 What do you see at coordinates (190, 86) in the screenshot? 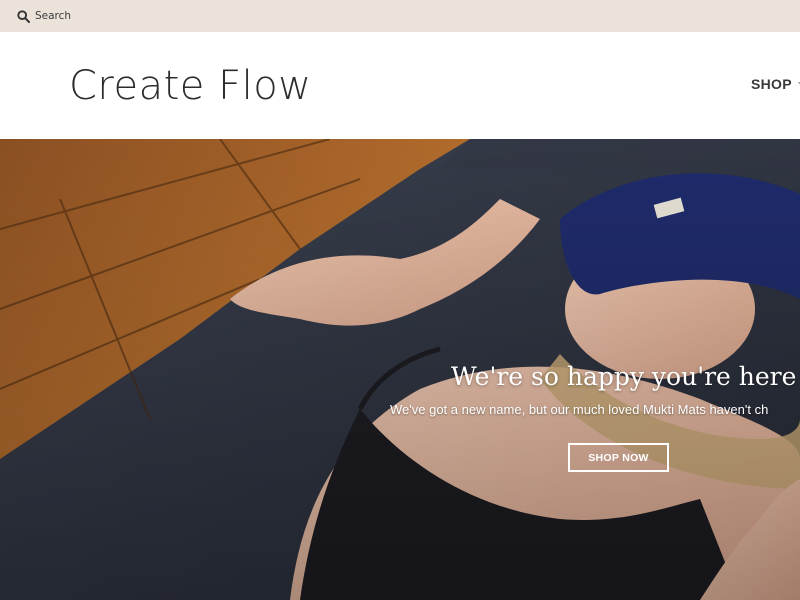
I see `site-logo: Create Flow` at bounding box center [190, 86].